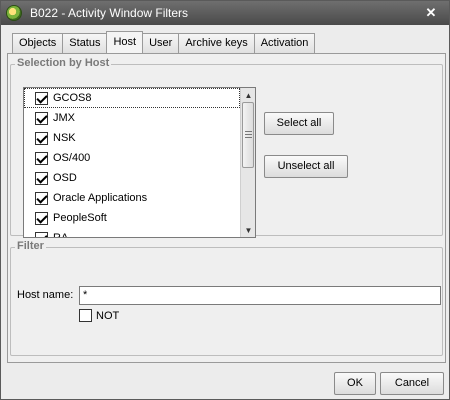 This screenshot has width=450, height=400. I want to click on tab-objects: Objects, so click(38, 43).